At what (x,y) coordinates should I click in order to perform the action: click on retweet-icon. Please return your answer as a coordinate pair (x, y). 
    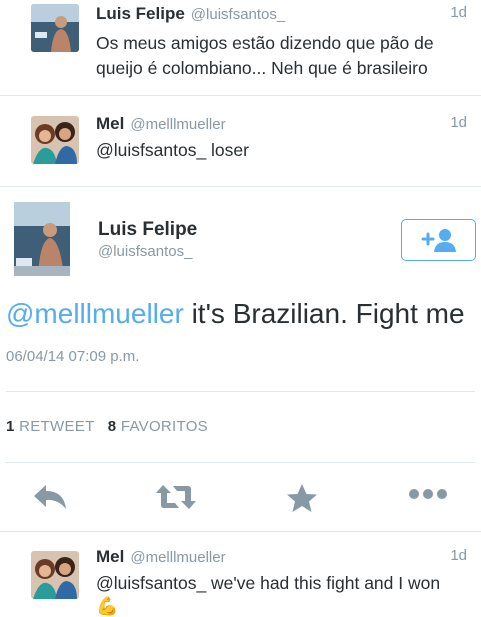
    Looking at the image, I should click on (176, 497).